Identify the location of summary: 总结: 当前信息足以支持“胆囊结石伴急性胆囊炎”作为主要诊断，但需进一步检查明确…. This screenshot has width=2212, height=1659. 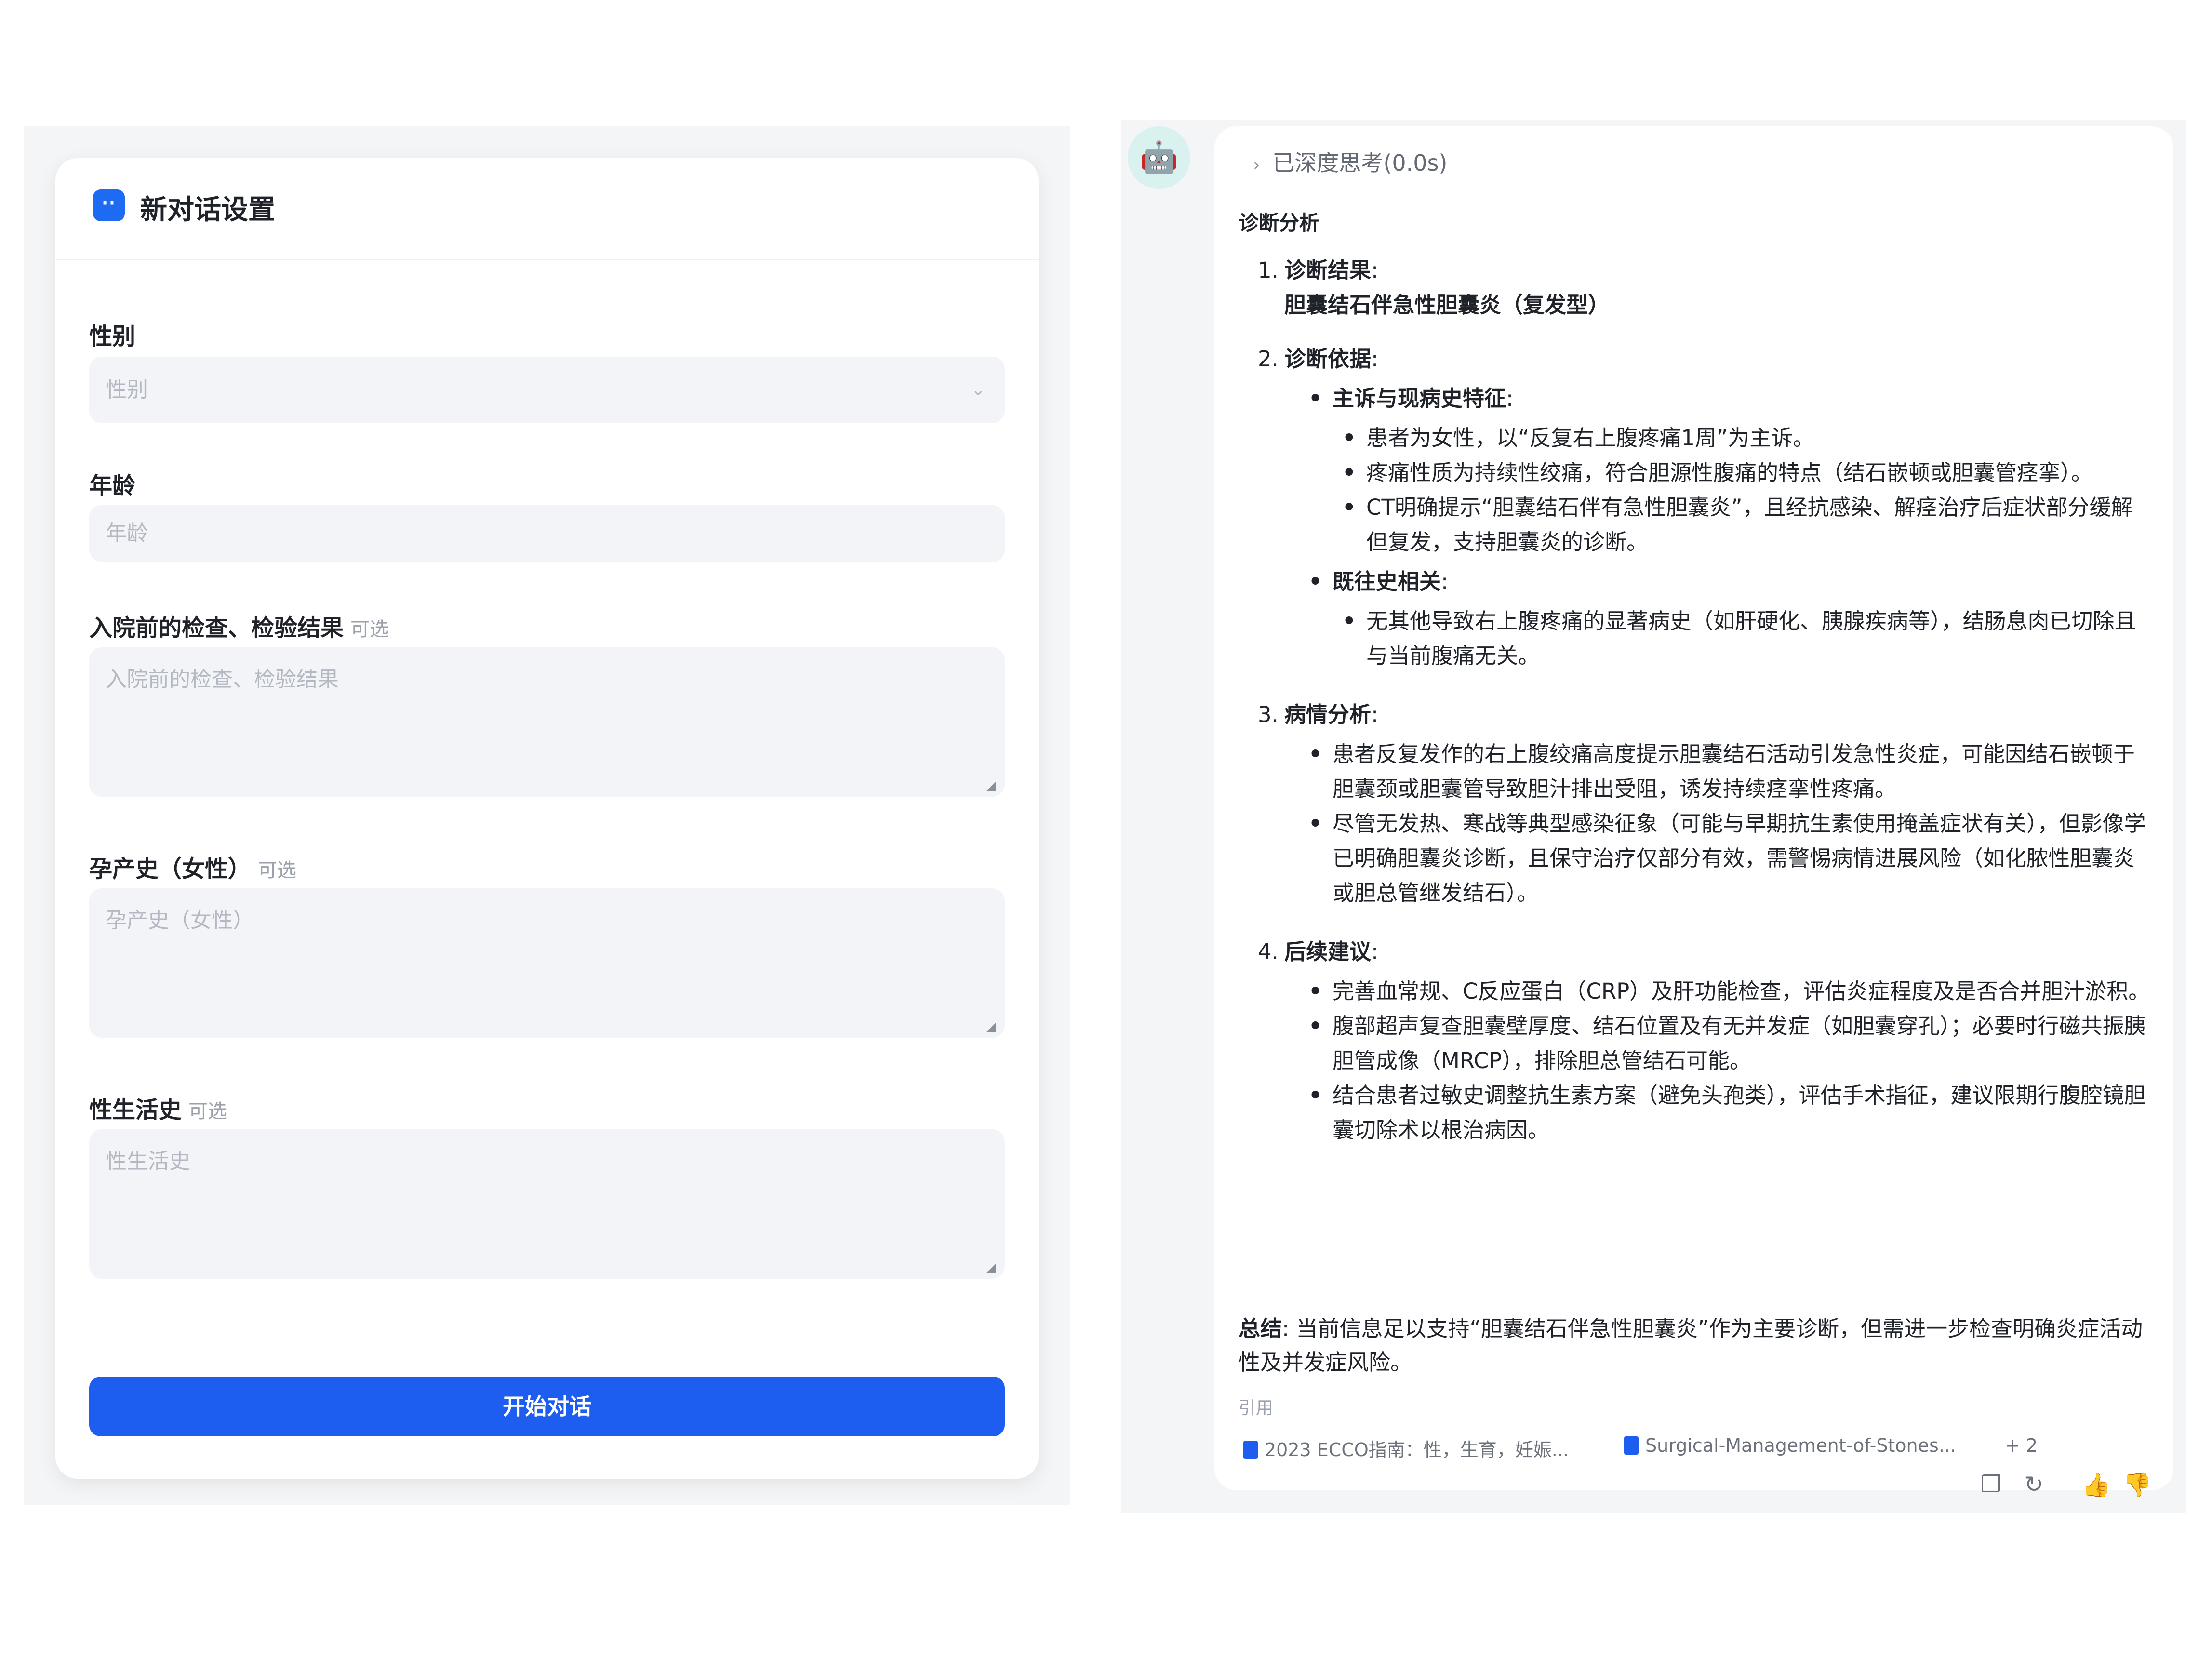
(1691, 1345).